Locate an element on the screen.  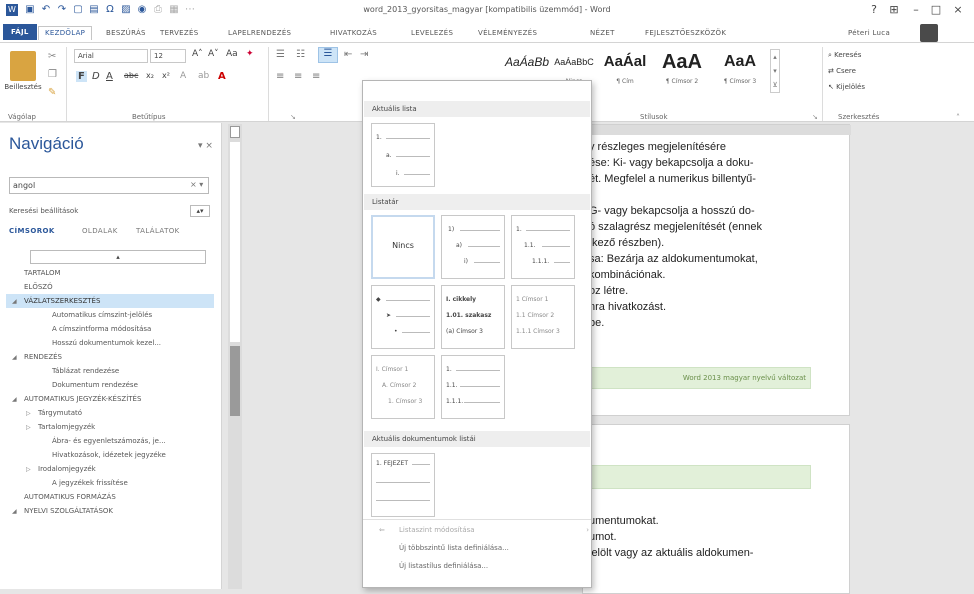
list-option-paren: 1) a) i) is located at coordinates (473, 247).